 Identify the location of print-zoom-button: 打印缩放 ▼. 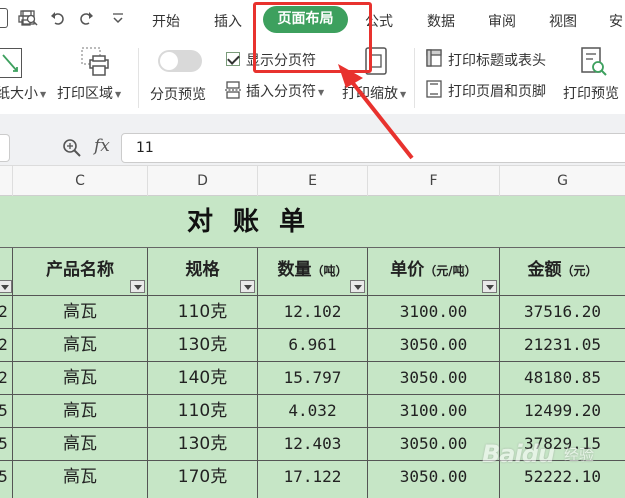
(374, 93).